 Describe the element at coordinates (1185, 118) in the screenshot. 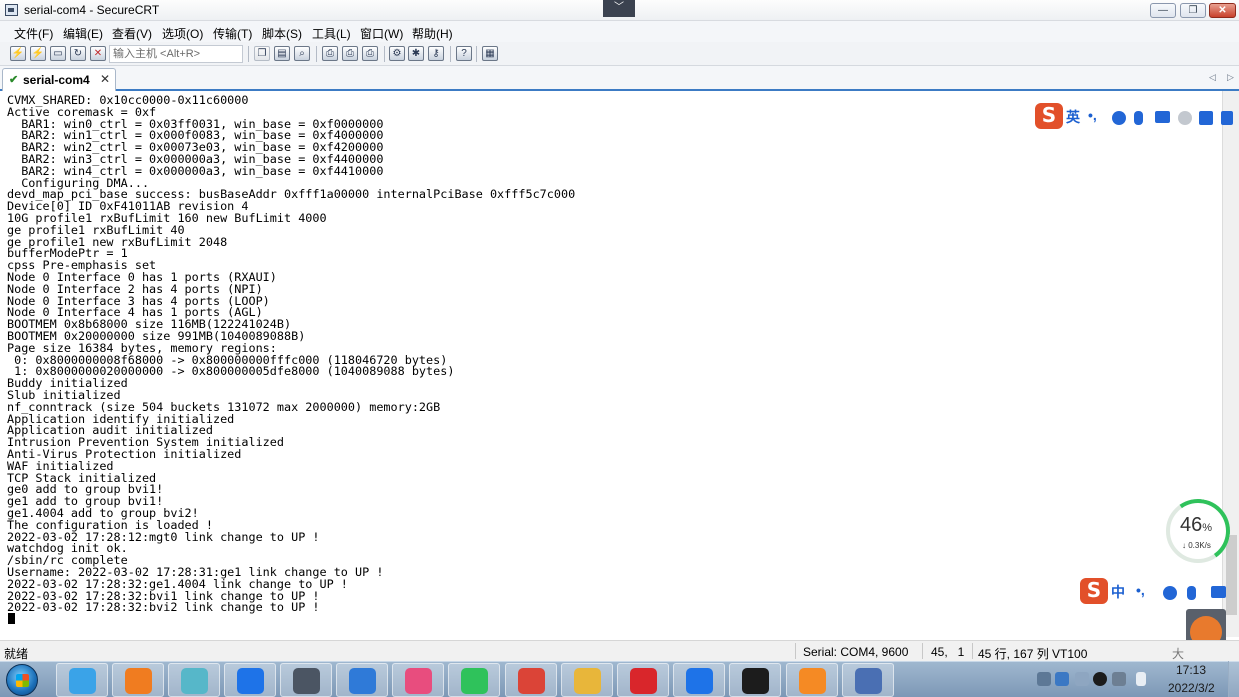

I see `user-icon` at that location.